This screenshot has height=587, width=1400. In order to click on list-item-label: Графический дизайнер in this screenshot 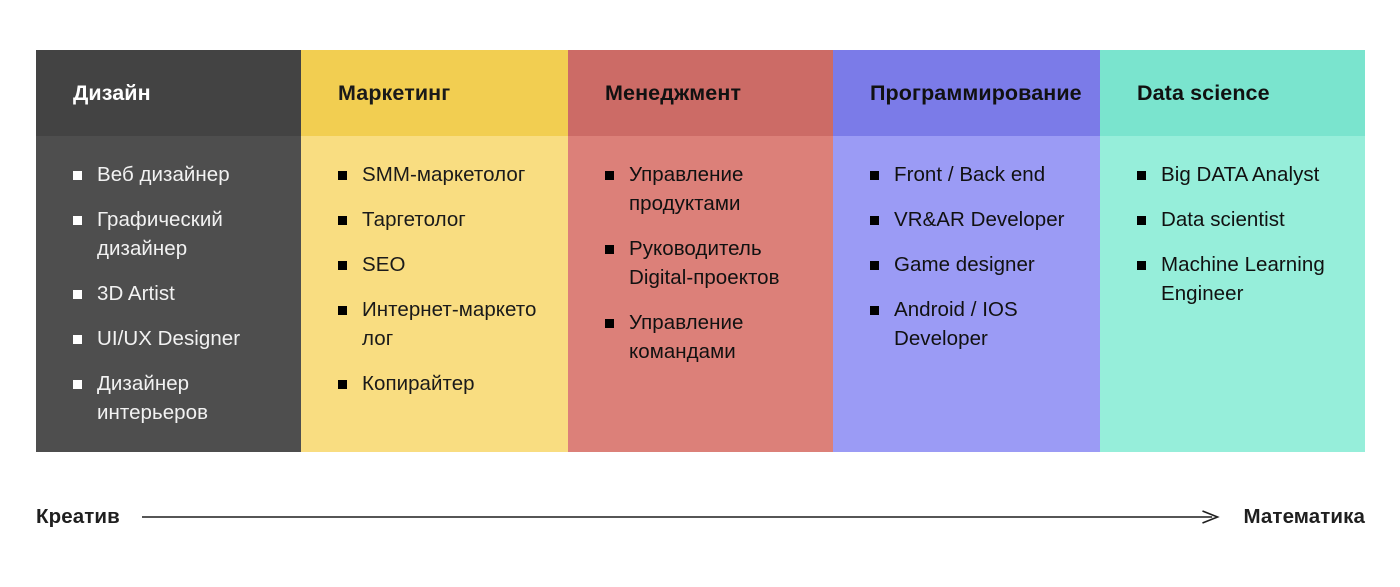, I will do `click(160, 234)`.